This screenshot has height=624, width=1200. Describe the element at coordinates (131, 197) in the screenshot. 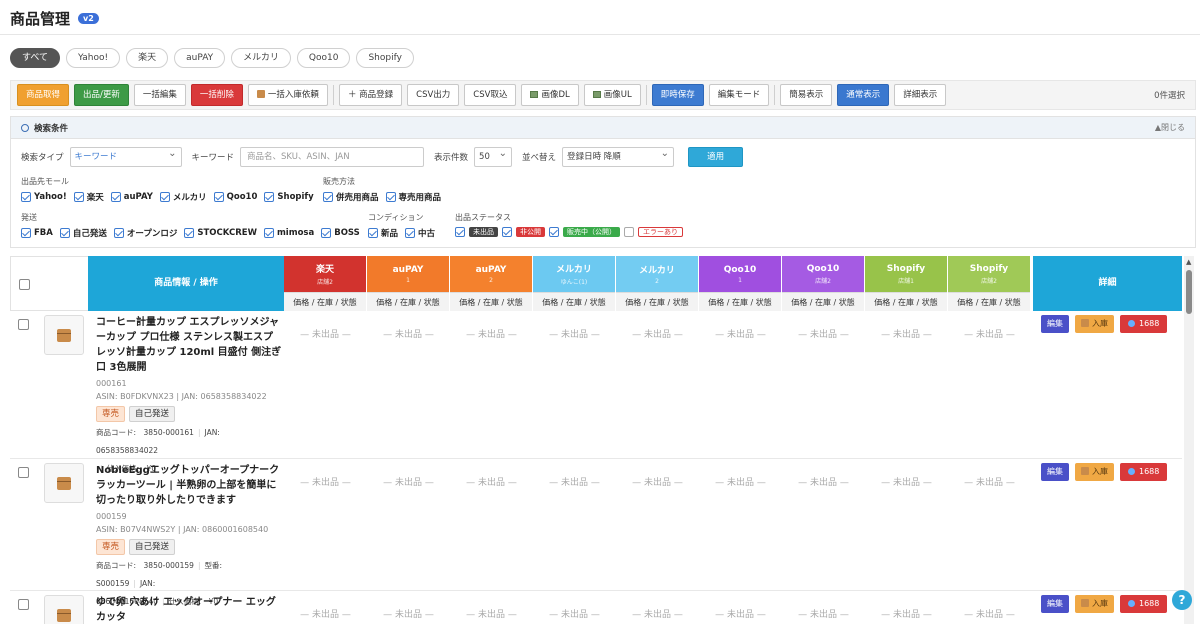

I see `mall-aupay-checkbox: auPAY` at that location.